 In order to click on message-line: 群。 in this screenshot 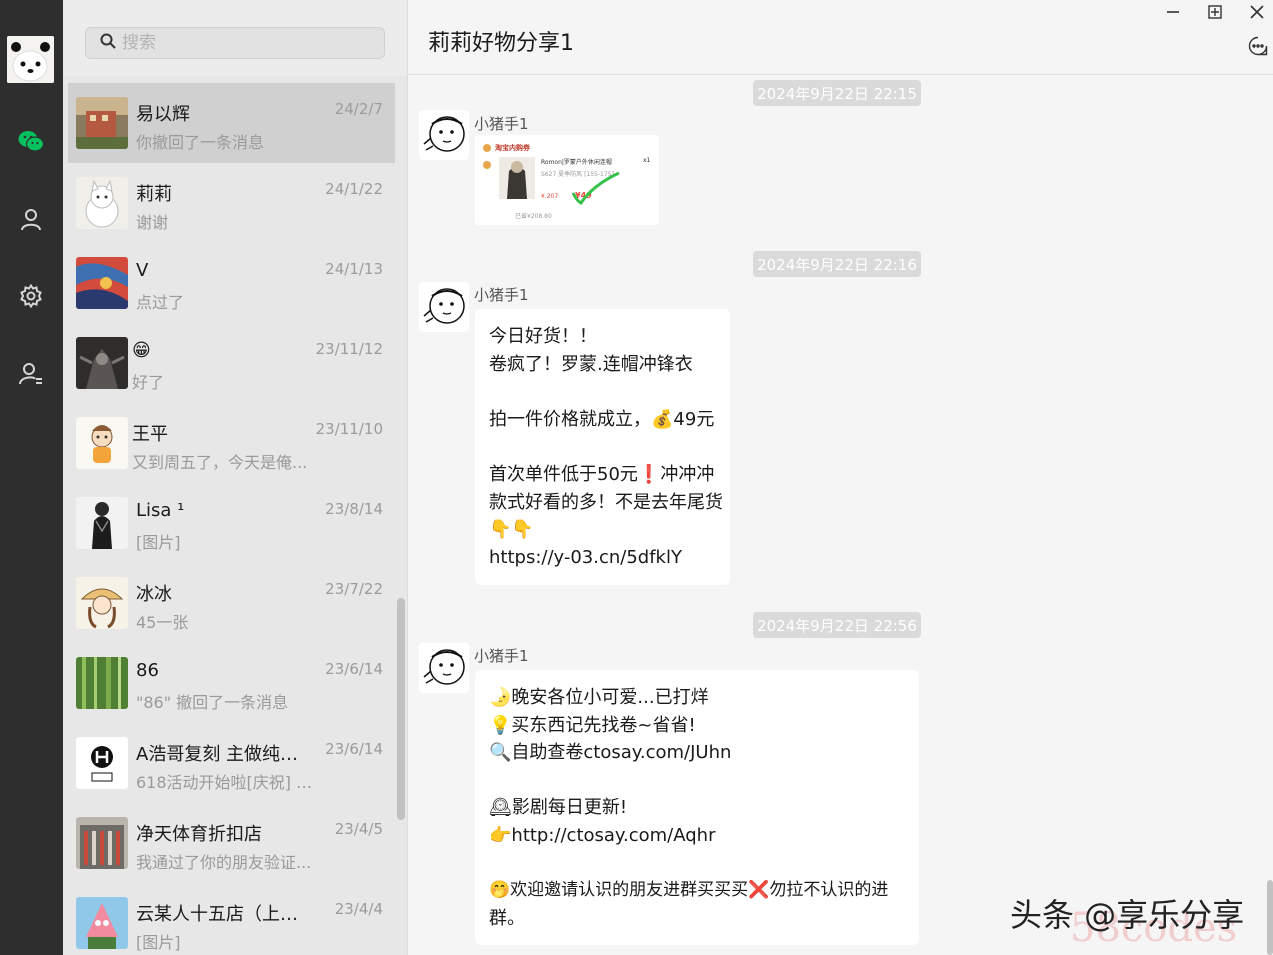, I will do `click(507, 918)`.